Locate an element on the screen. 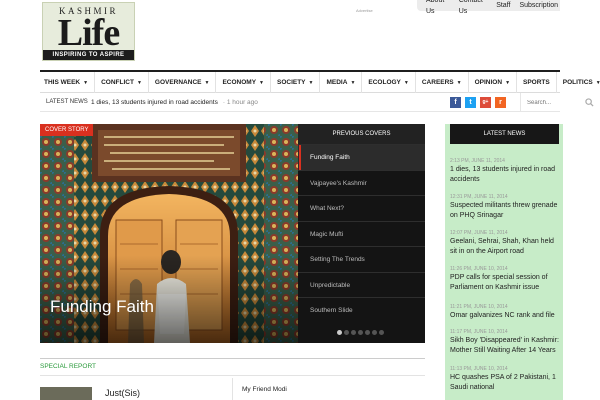  news-time: 12:31 PM, JUNE 11, 2014 is located at coordinates (479, 197).